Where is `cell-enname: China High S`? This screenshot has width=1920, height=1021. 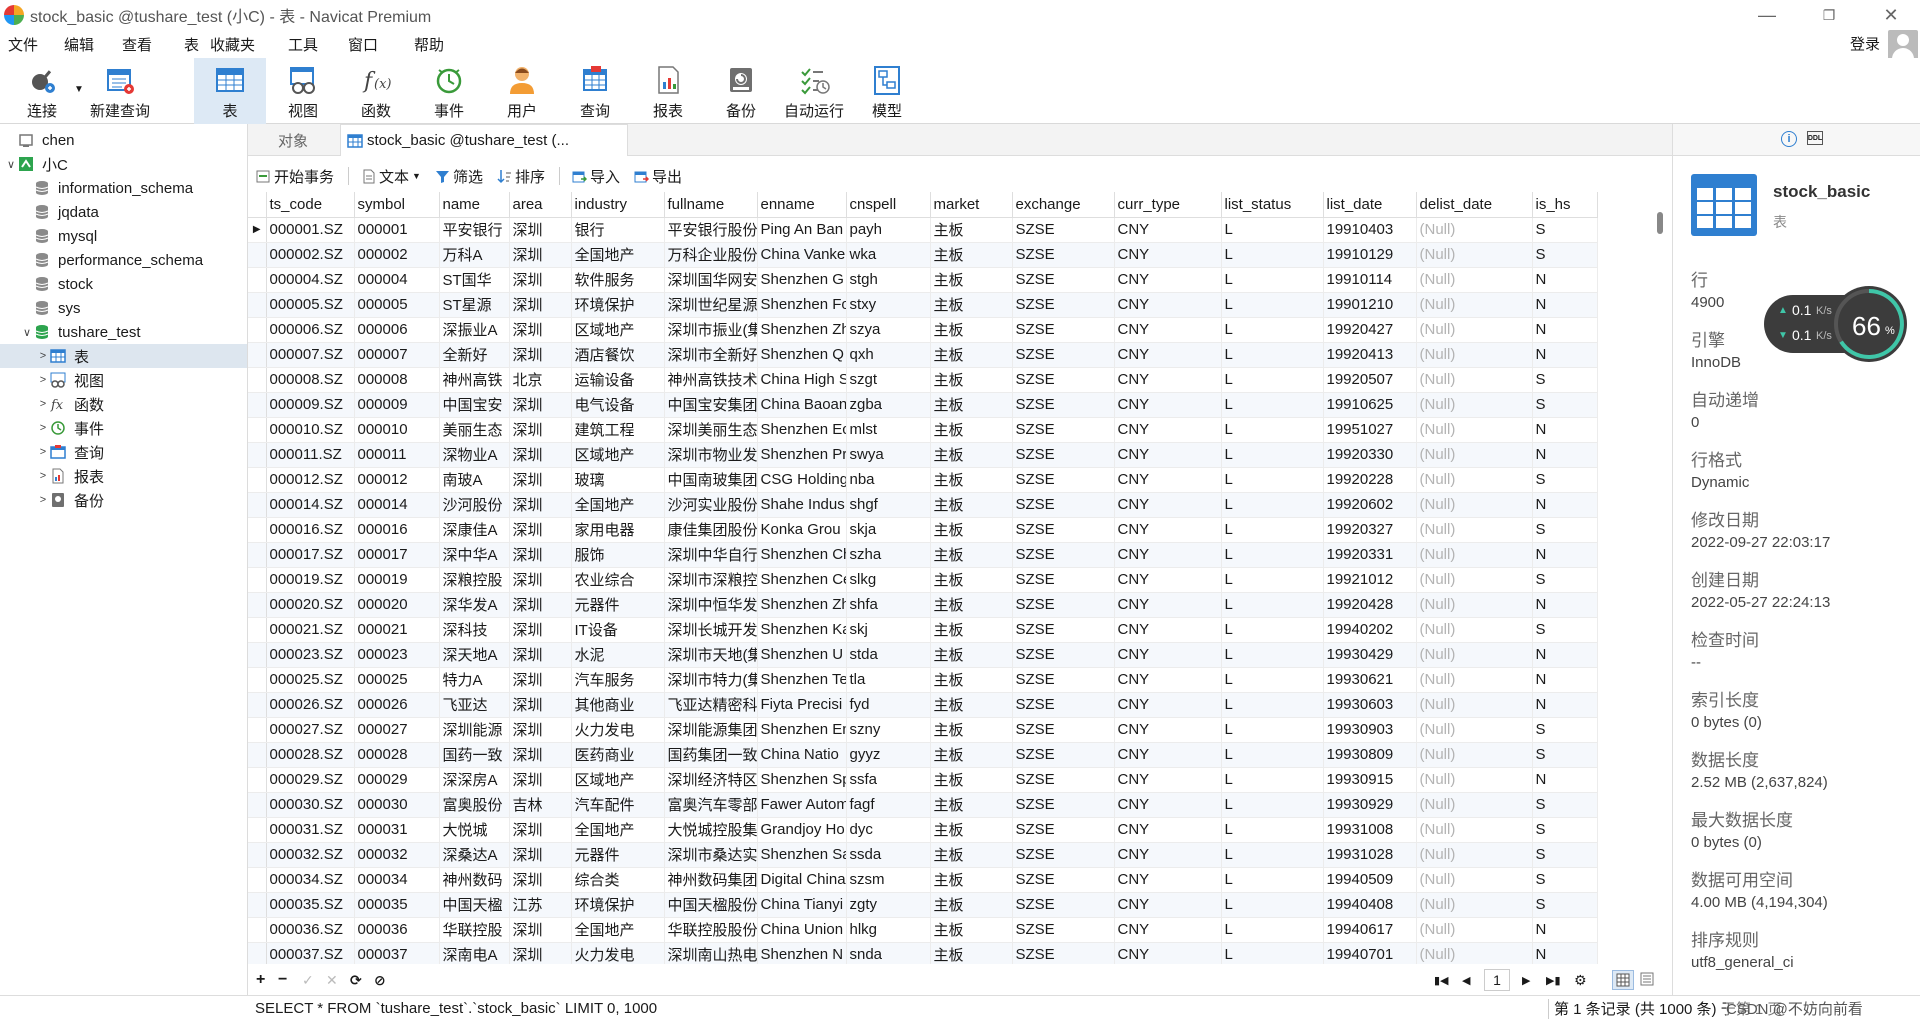 cell-enname: China High S is located at coordinates (802, 380).